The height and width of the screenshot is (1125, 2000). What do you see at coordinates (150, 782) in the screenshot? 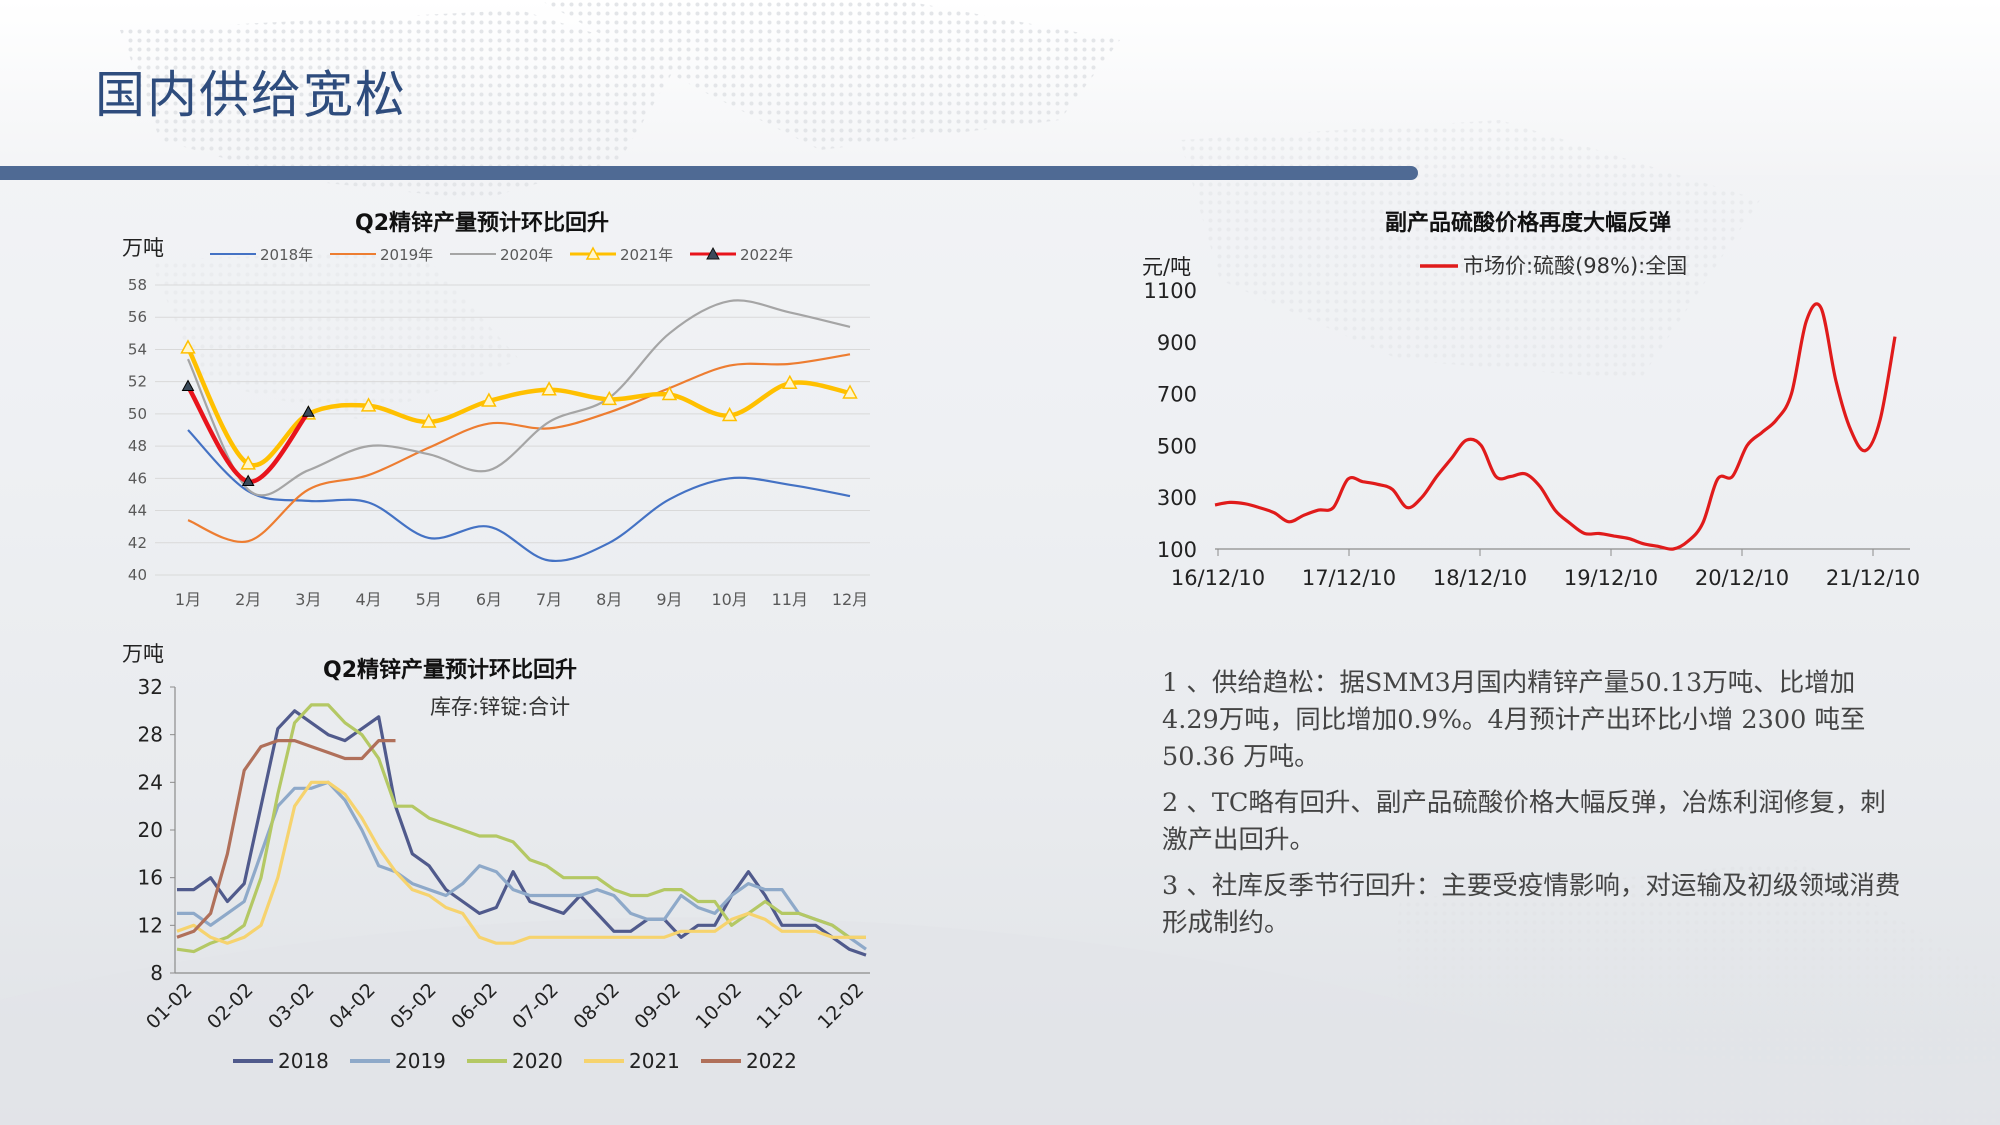
I see `chart2-ytick-label: 24` at bounding box center [150, 782].